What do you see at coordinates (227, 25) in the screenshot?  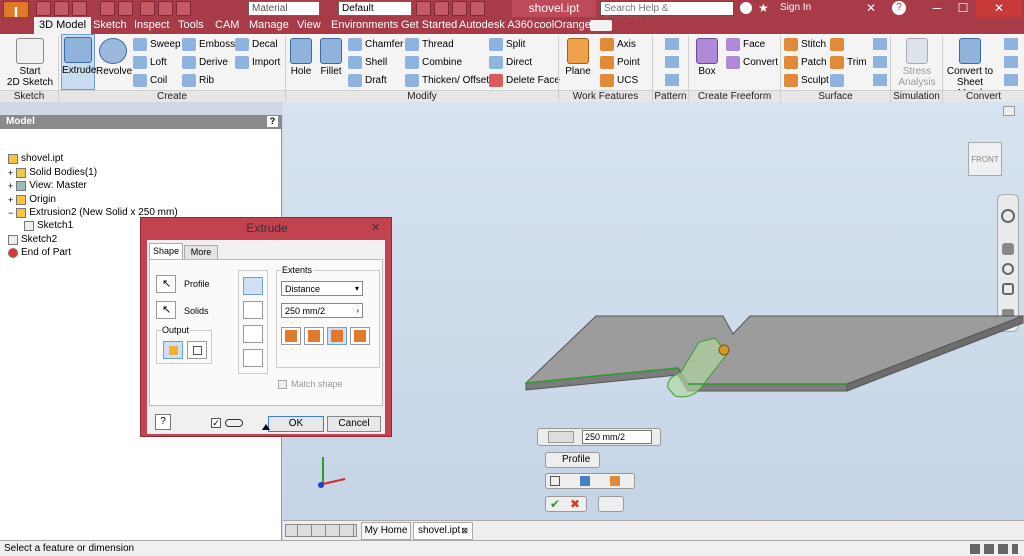 I see `tab-cam: CAM` at bounding box center [227, 25].